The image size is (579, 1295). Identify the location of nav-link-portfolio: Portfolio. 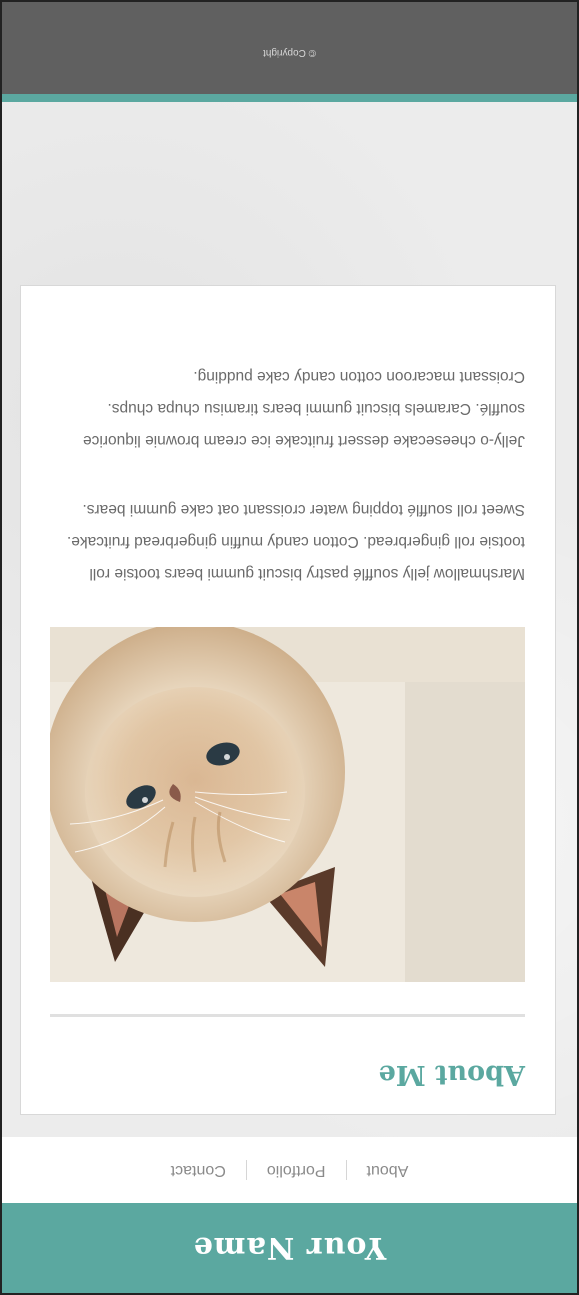
(296, 1170).